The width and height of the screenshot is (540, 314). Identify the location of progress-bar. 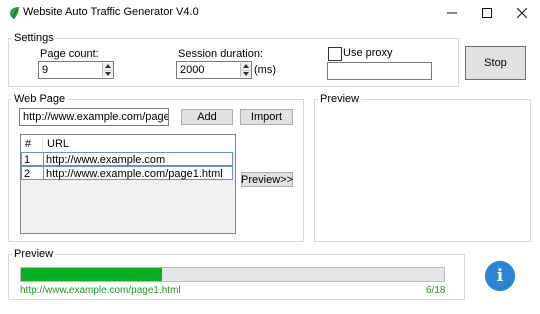
(232, 274).